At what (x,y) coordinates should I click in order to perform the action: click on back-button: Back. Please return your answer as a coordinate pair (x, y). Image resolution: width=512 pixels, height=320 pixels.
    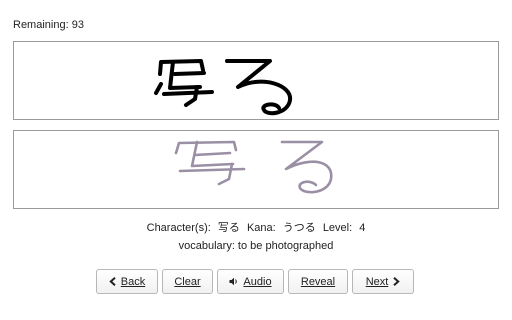
    Looking at the image, I should click on (127, 281).